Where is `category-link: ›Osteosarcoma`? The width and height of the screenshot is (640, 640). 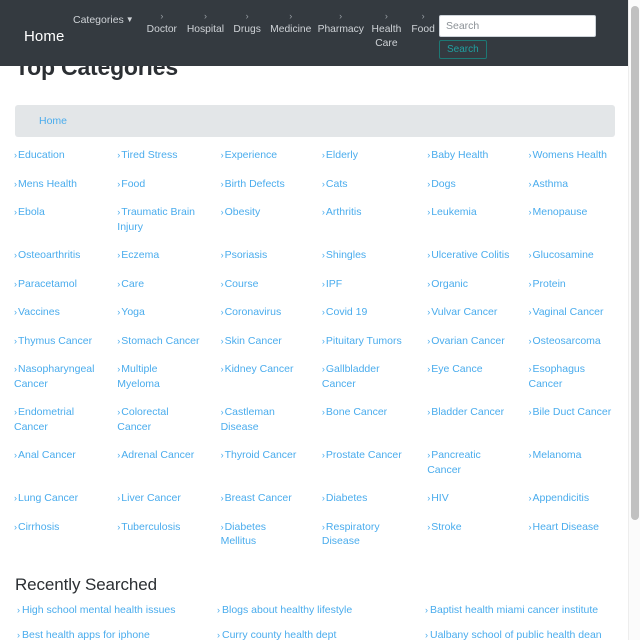 category-link: ›Osteosarcoma is located at coordinates (564, 341).